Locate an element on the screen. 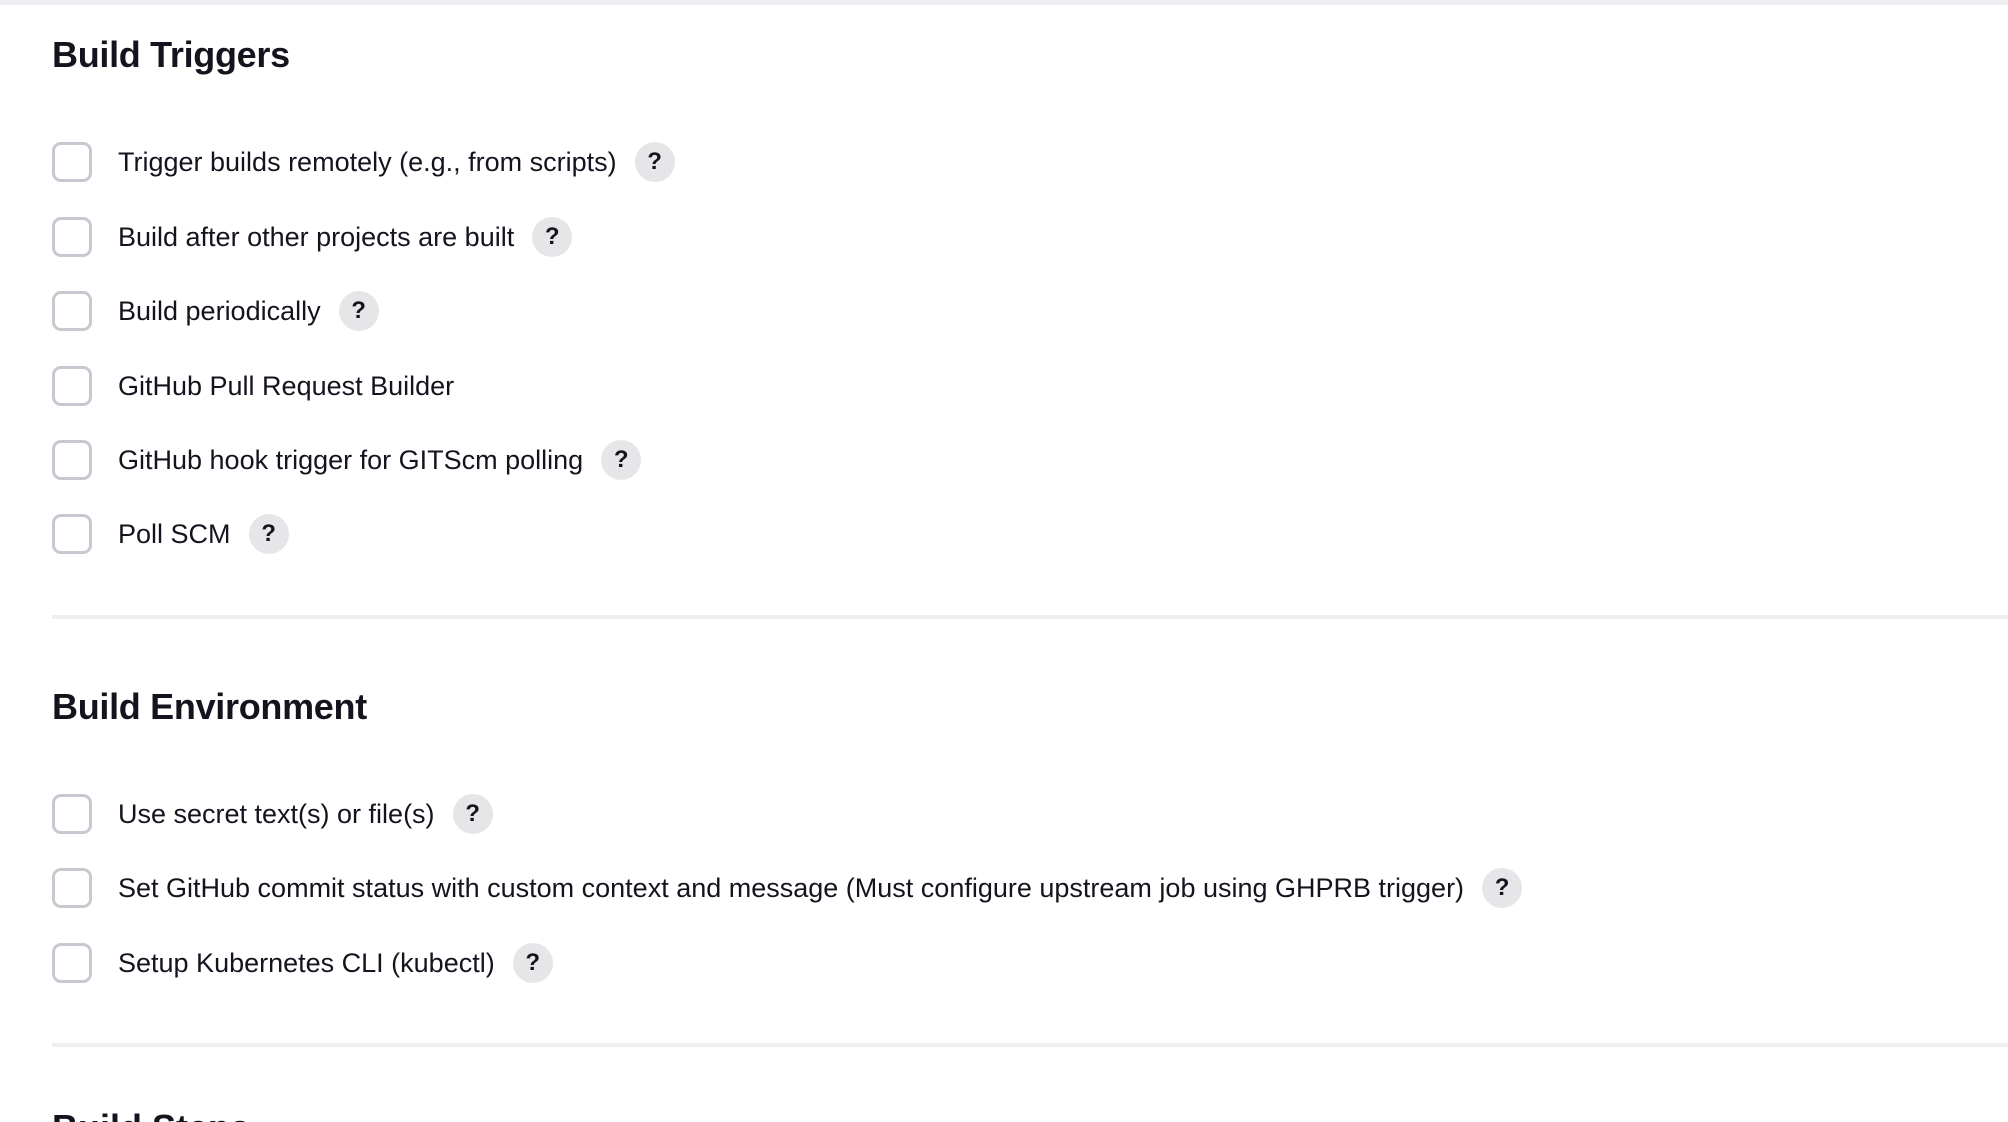 The width and height of the screenshot is (2008, 1122). next-section-title: Build Steps is located at coordinates (151, 1116).